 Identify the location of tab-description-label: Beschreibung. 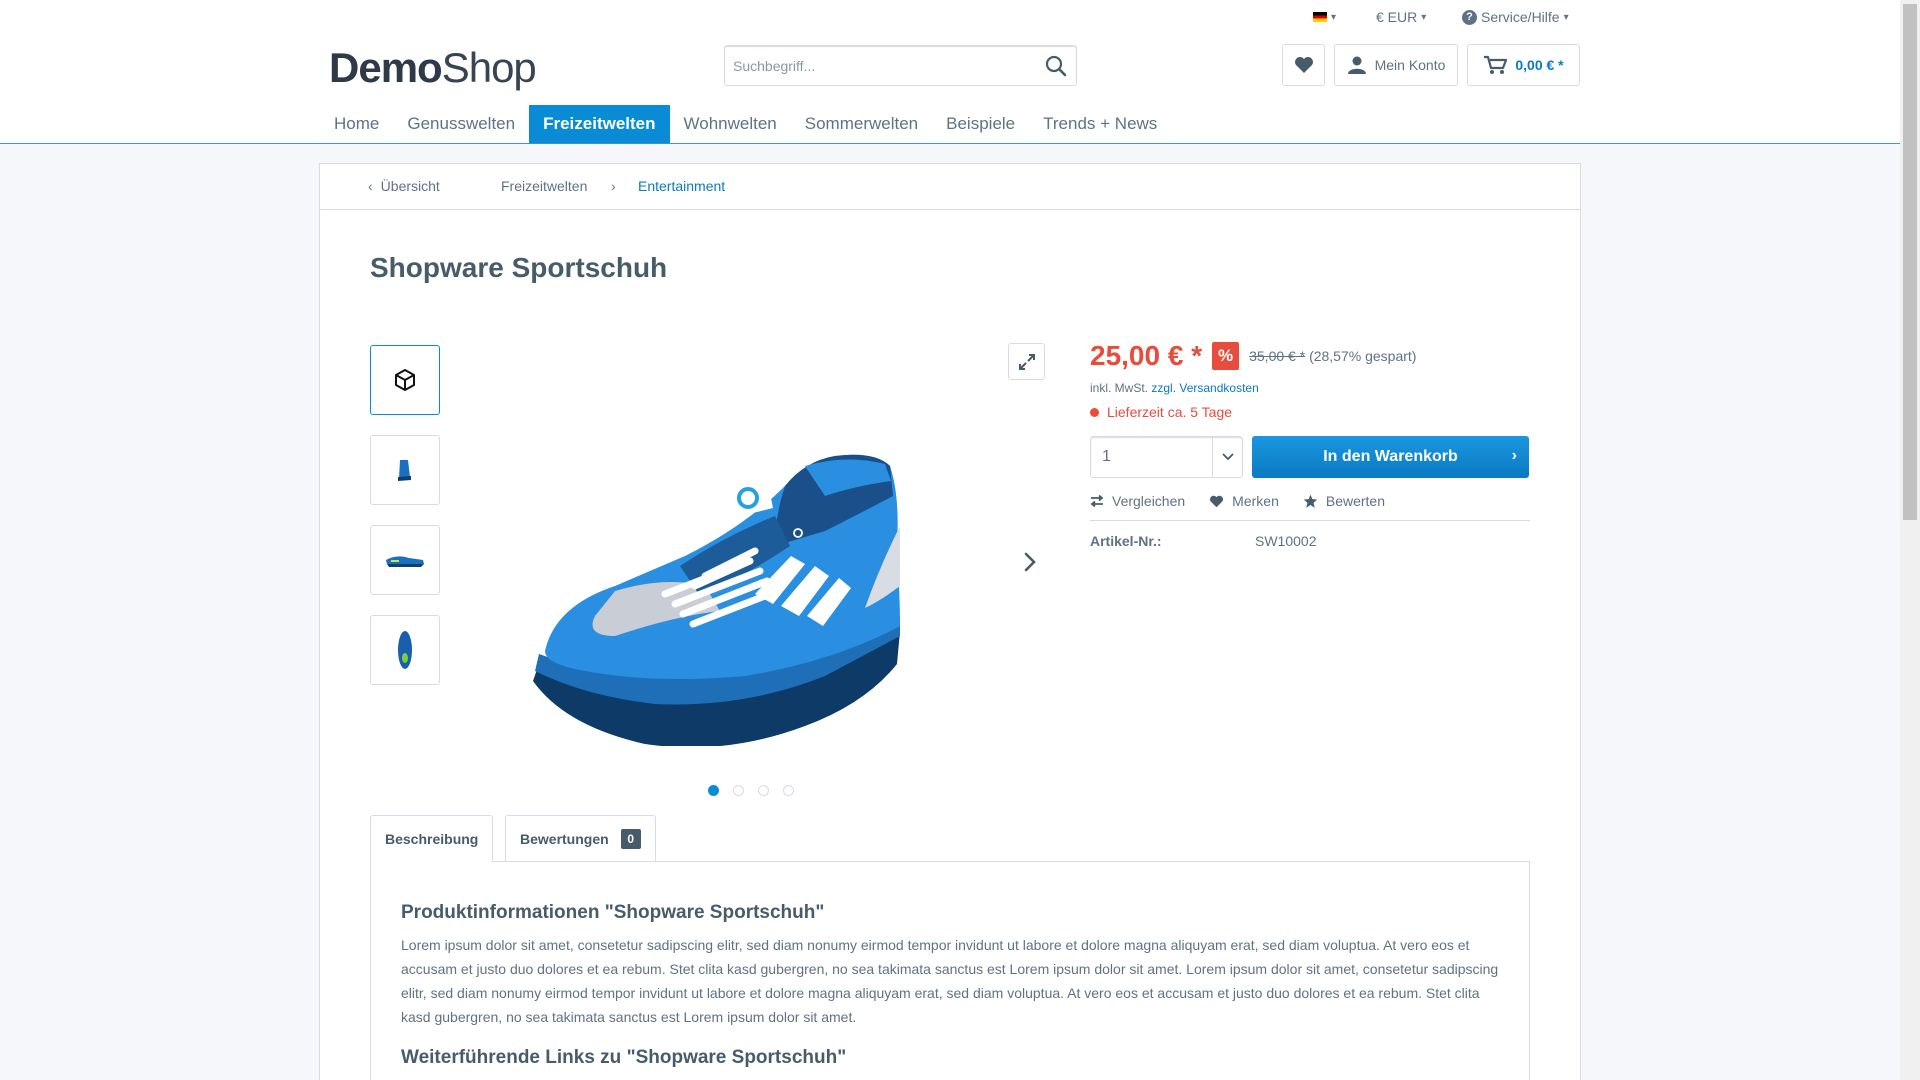
(432, 839).